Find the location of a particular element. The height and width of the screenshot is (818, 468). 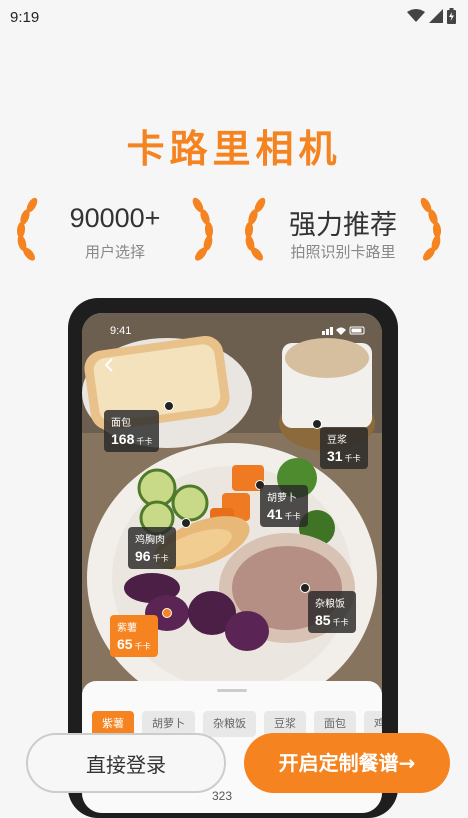

food-tag-name: 豆浆 is located at coordinates (337, 440).